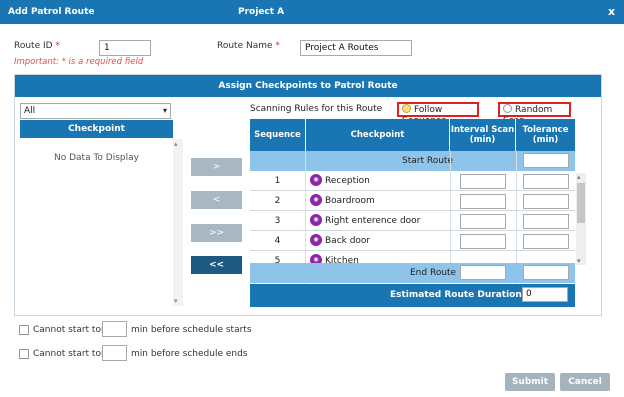 The height and width of the screenshot is (397, 624). Describe the element at coordinates (611, 11) in the screenshot. I see `close-icon: x` at that location.